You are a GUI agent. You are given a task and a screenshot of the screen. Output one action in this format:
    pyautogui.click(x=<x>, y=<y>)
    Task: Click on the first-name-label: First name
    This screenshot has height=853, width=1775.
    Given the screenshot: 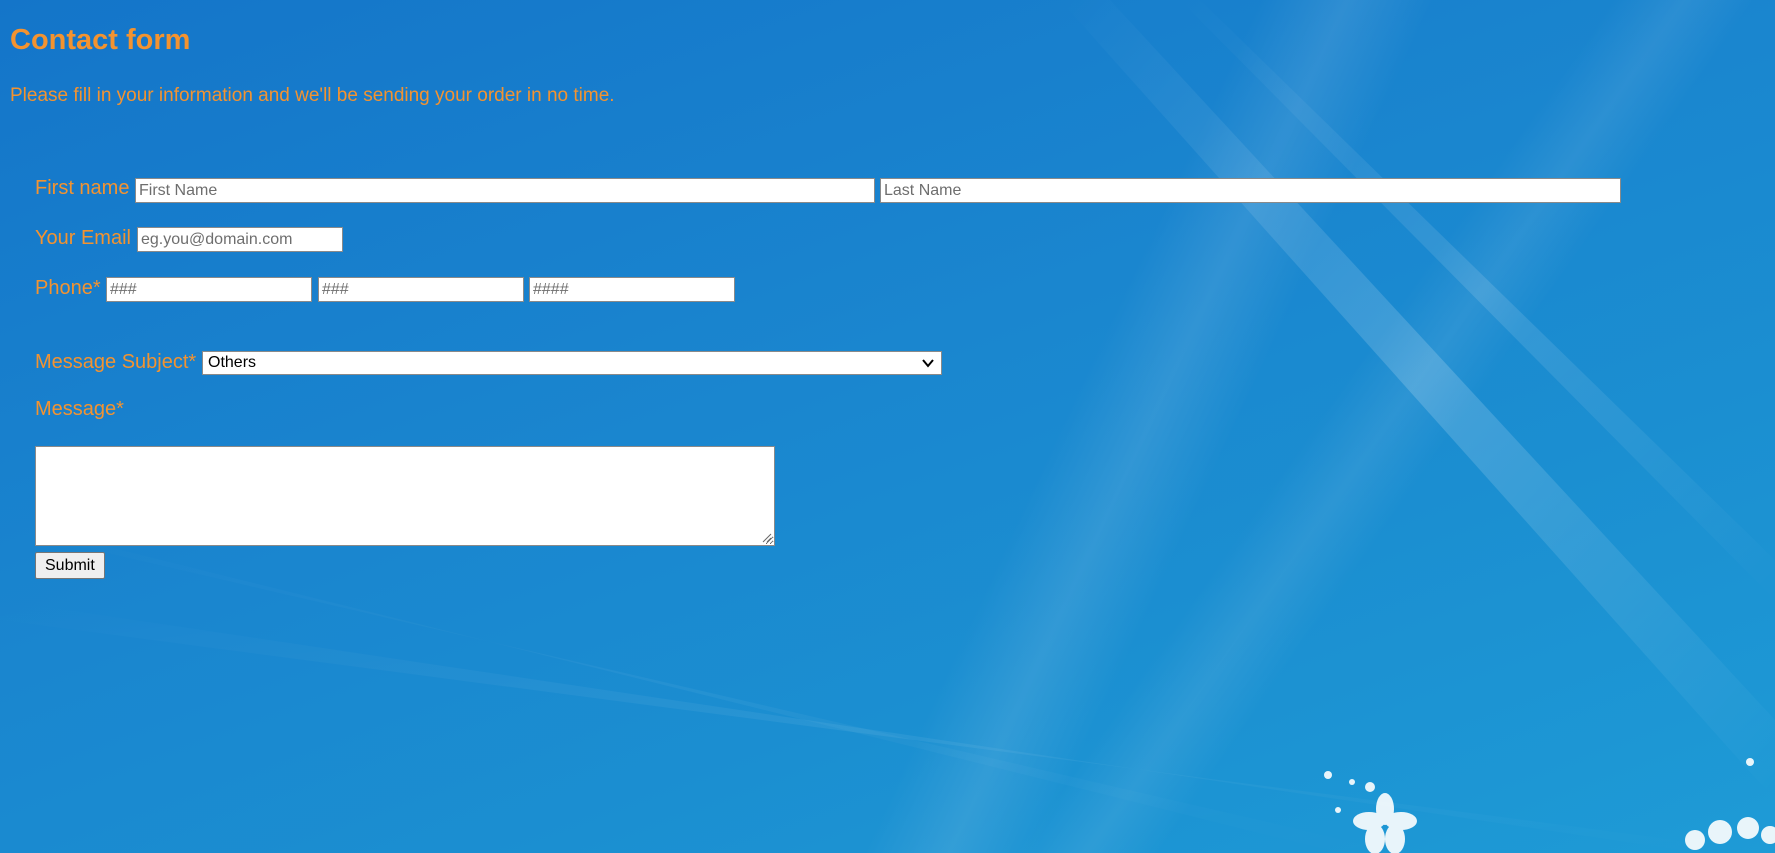 What is the action you would take?
    pyautogui.click(x=82, y=188)
    